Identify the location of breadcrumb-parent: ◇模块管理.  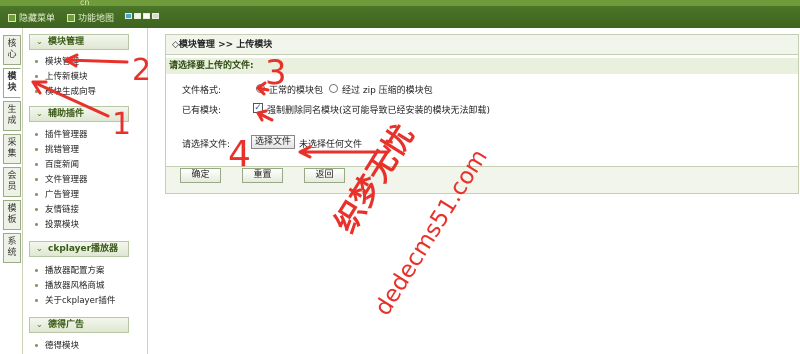
(193, 45).